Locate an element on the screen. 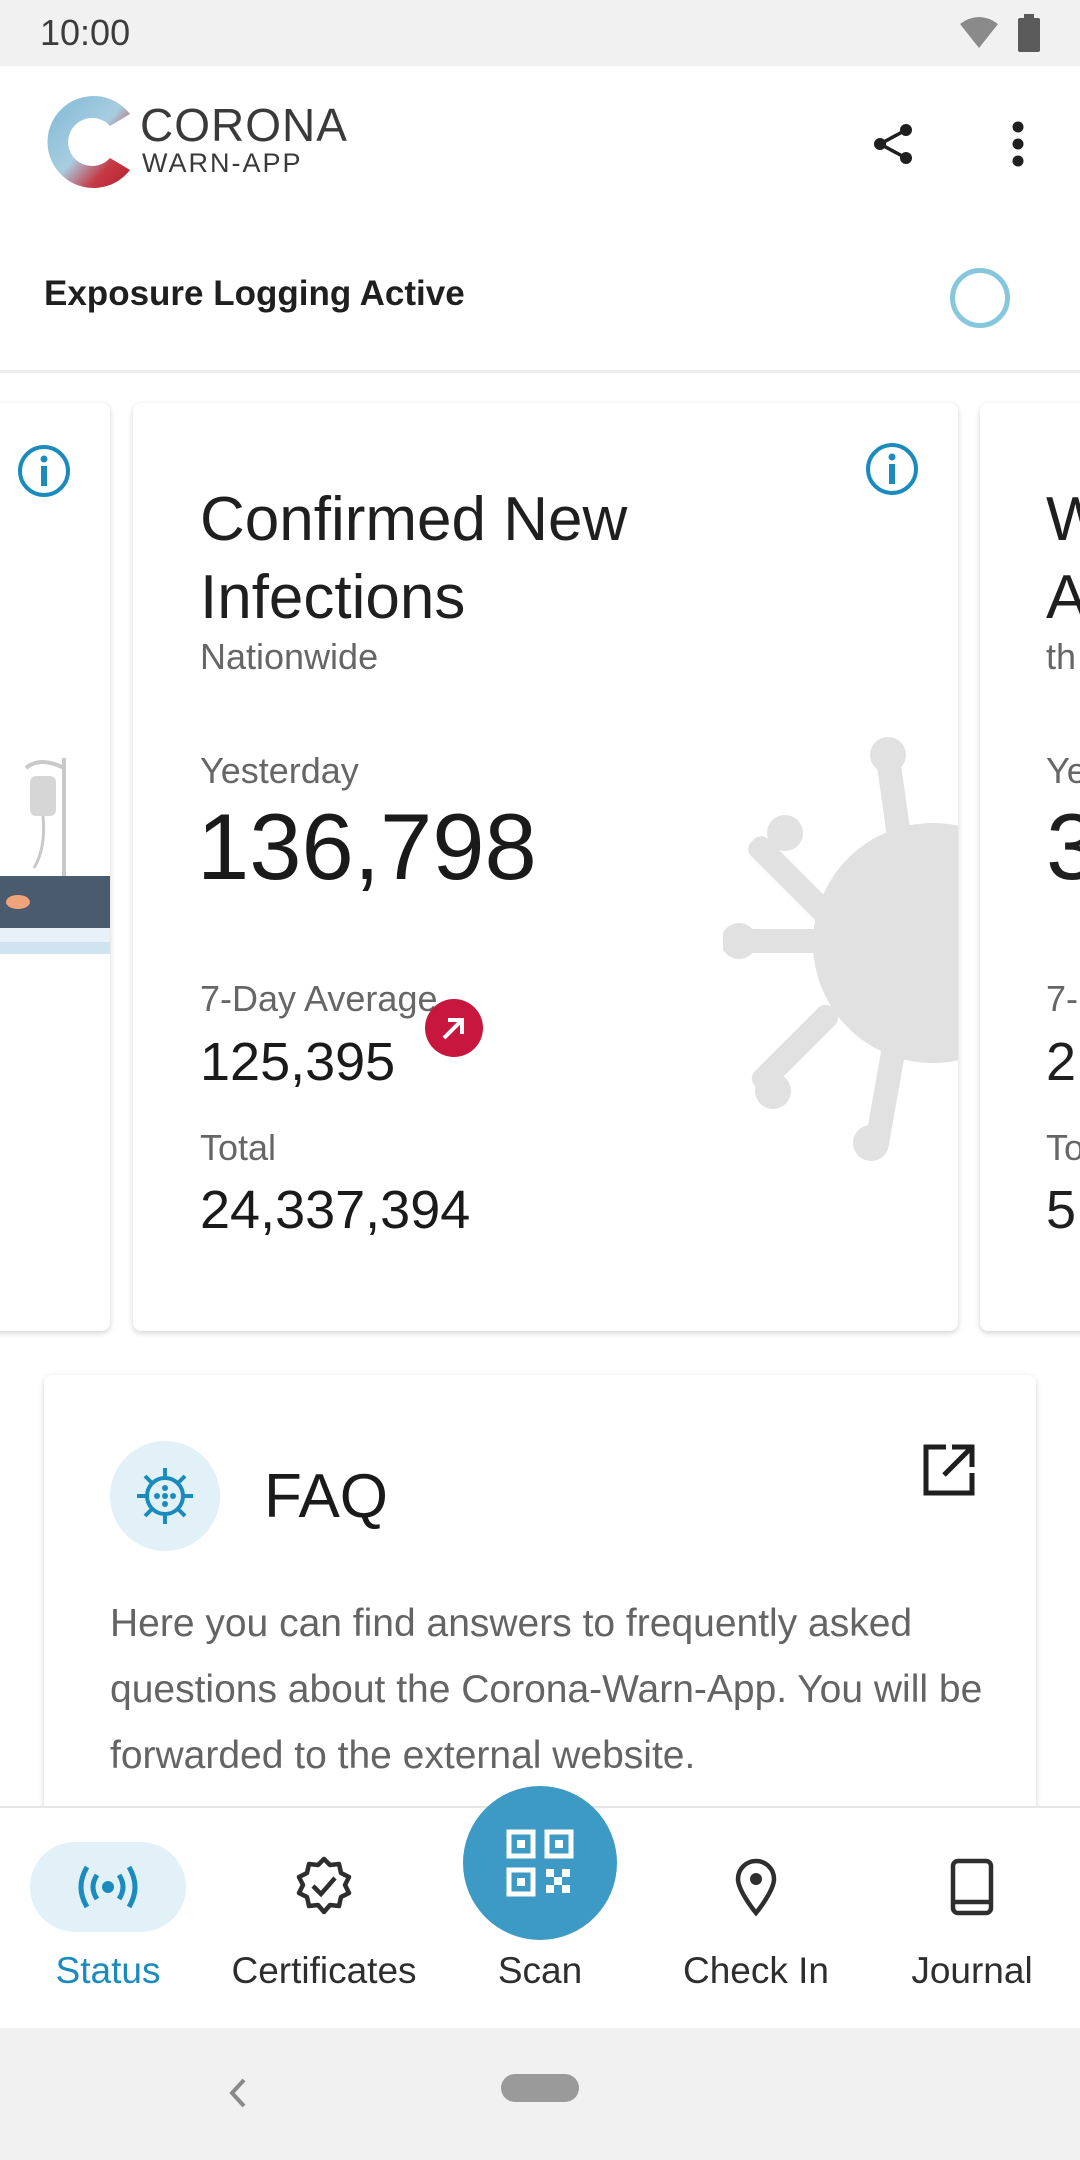 The height and width of the screenshot is (2160, 1080). qr-code-icon is located at coordinates (540, 1863).